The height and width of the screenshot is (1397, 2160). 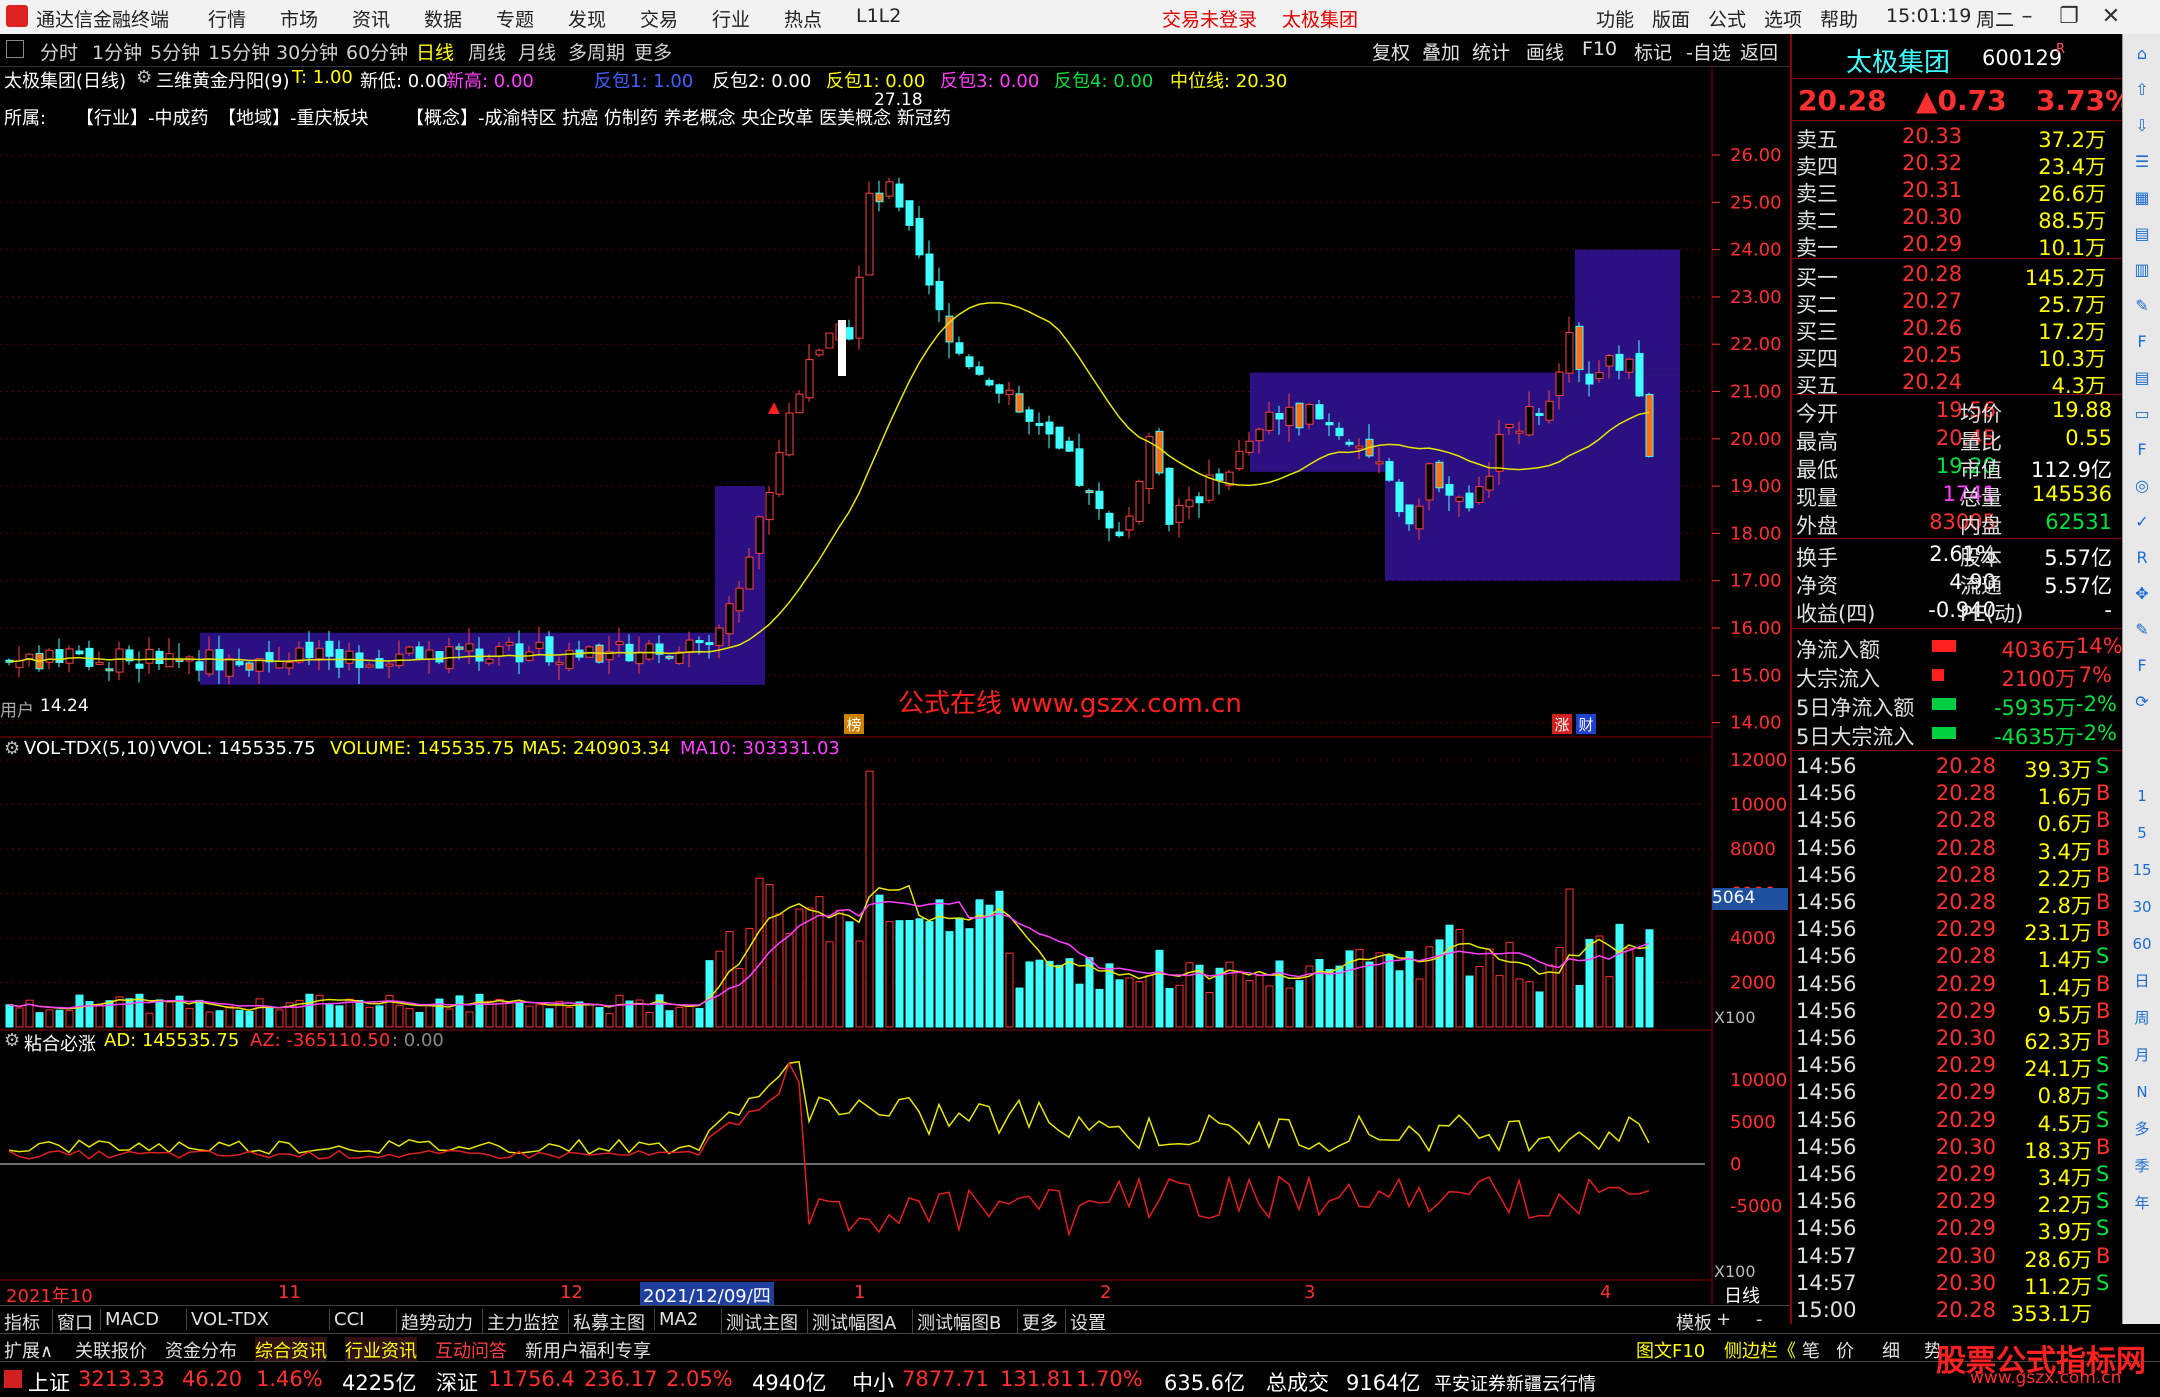 I want to click on zhang-marker: 涨, so click(x=1562, y=724).